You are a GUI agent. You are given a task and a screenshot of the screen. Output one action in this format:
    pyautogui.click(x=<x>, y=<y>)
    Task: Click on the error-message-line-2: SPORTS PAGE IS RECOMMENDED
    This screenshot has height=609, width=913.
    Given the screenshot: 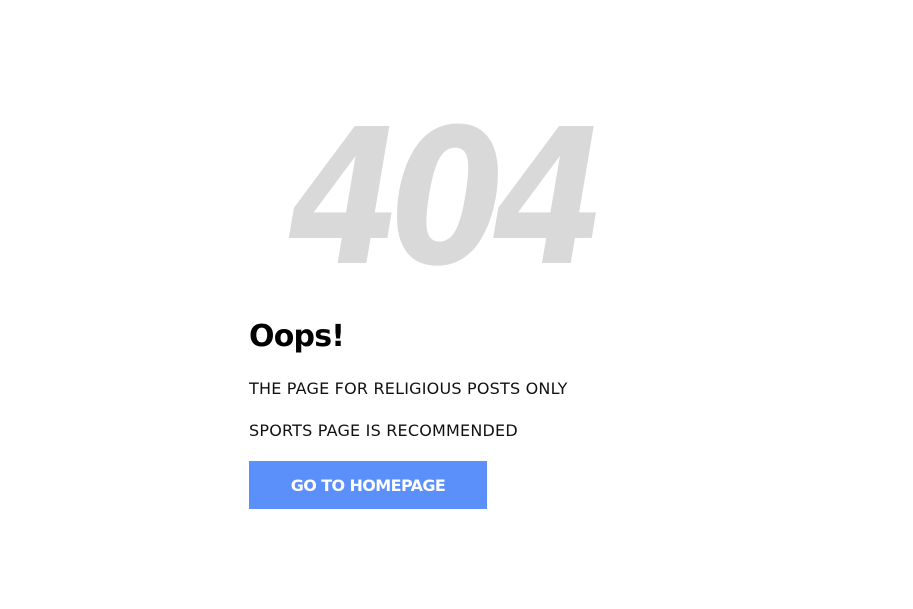 What is the action you would take?
    pyautogui.click(x=383, y=430)
    